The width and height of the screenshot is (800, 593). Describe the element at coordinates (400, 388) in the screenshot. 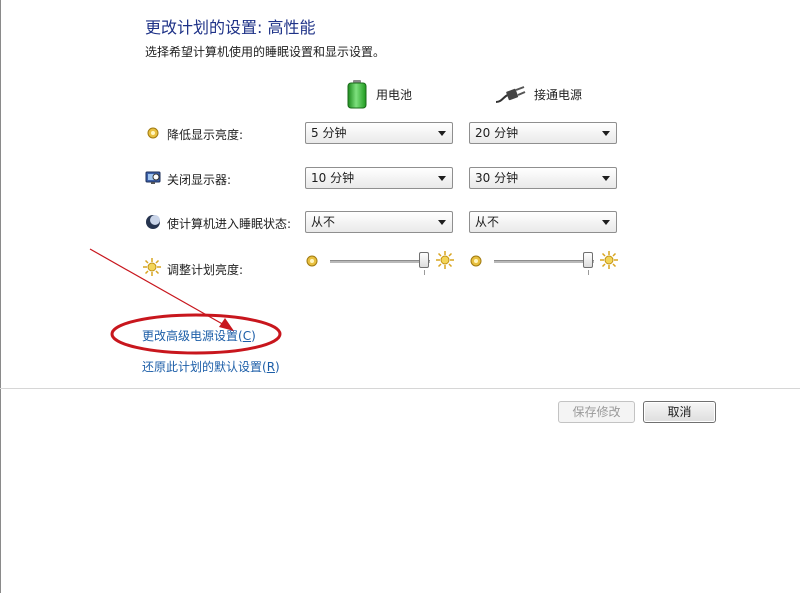

I see `footer-separator` at that location.